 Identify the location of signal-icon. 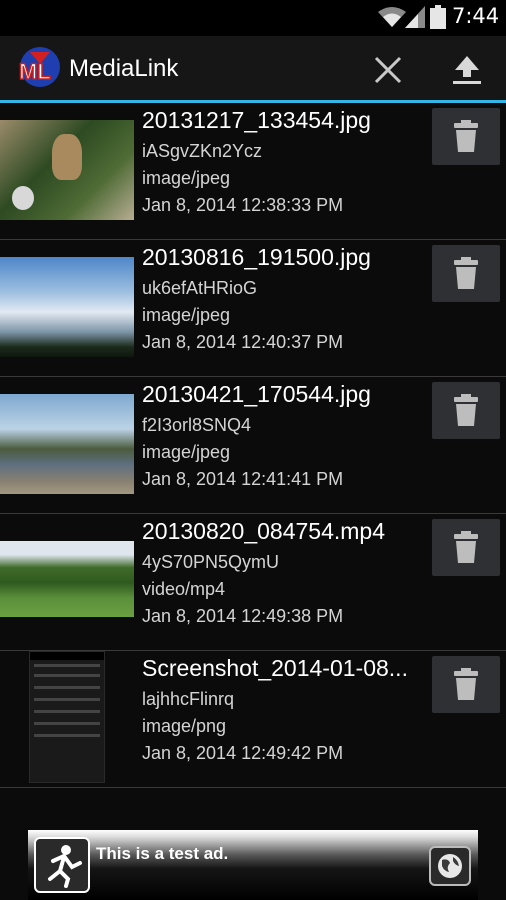
(415, 17).